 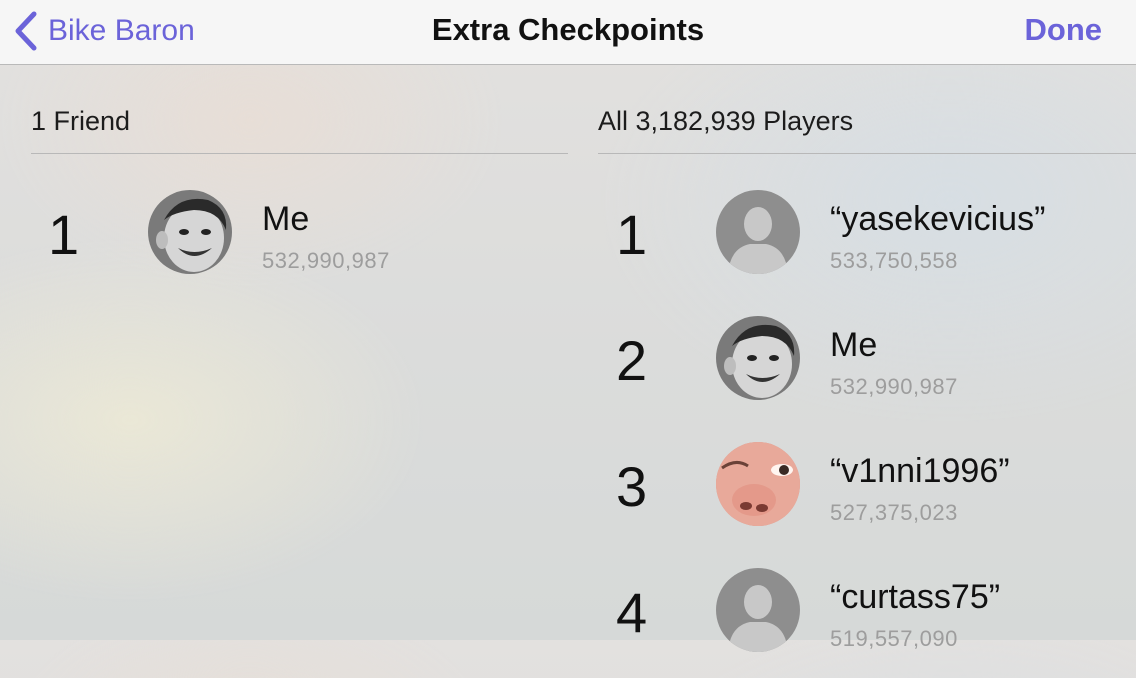 I want to click on friends-section-header: 1 Friend, so click(x=81, y=121).